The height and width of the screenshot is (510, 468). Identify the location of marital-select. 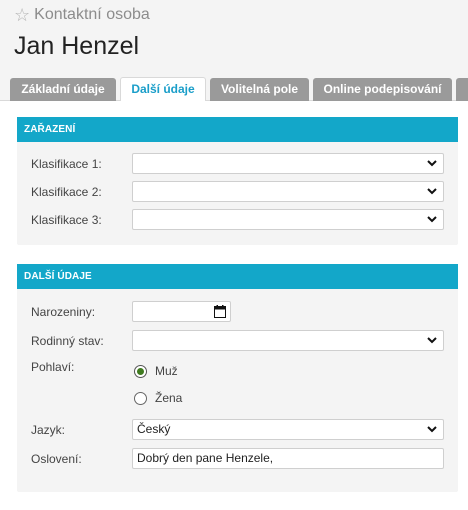
(288, 340).